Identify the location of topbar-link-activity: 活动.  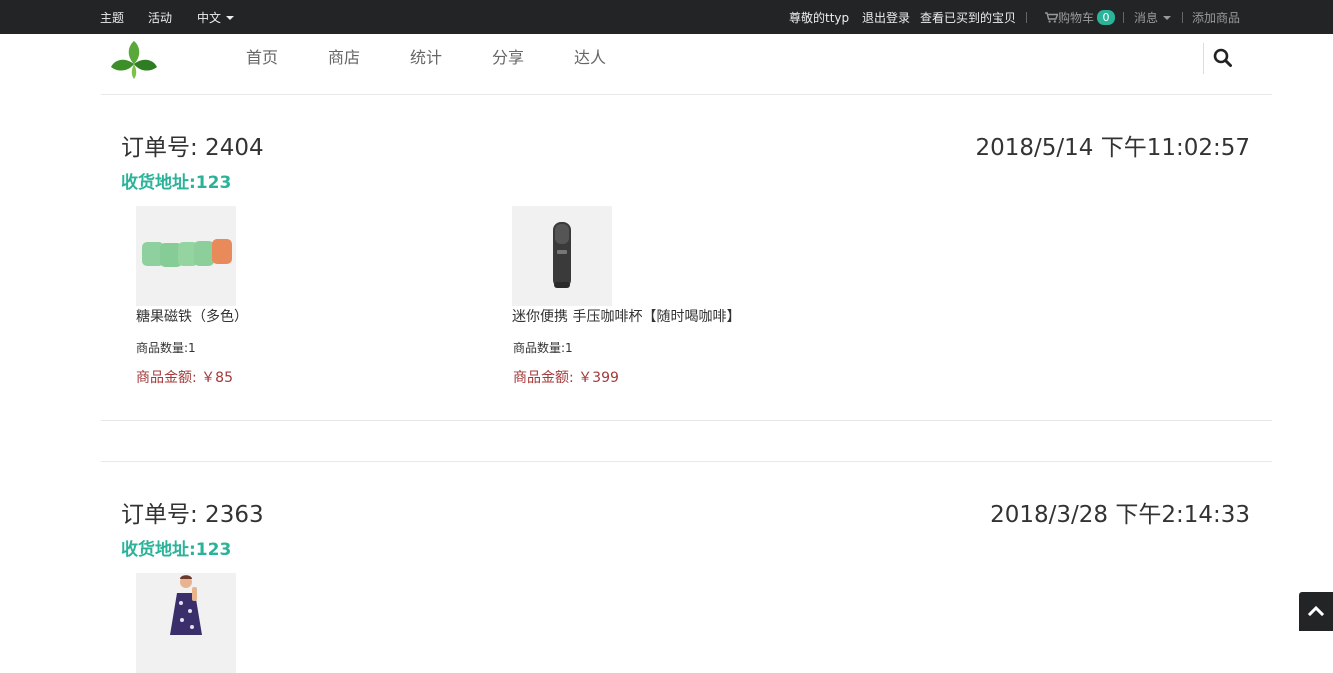
(160, 18).